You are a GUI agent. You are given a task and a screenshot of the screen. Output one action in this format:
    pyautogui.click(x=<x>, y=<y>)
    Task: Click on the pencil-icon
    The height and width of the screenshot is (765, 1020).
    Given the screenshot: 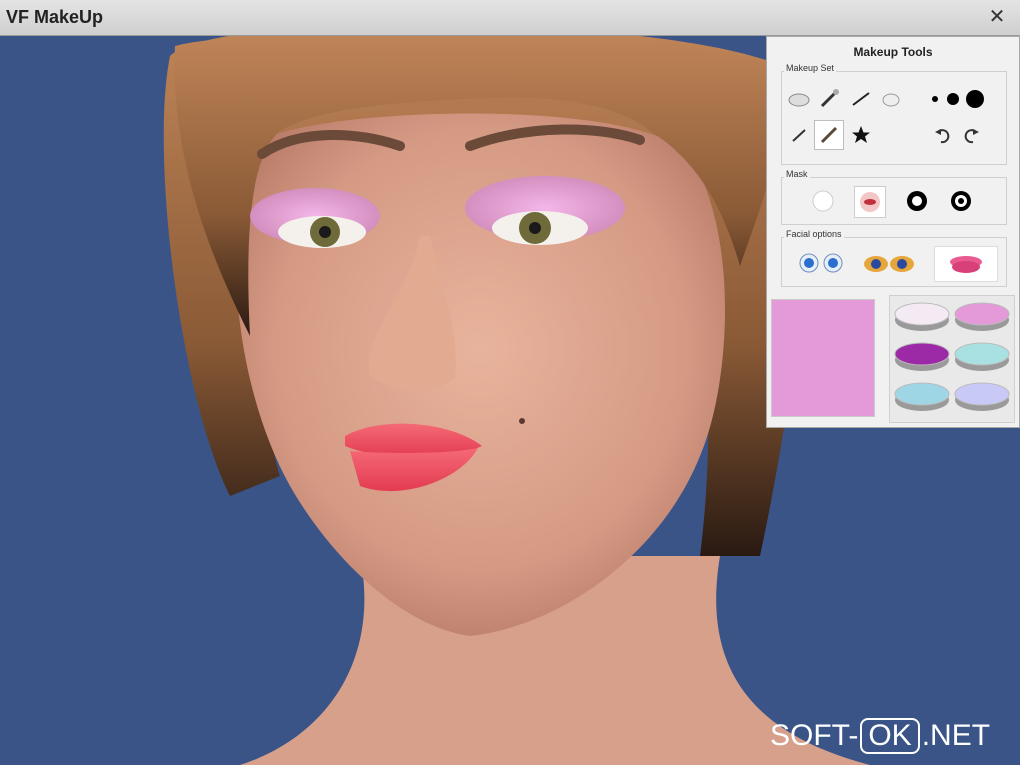 What is the action you would take?
    pyautogui.click(x=829, y=135)
    